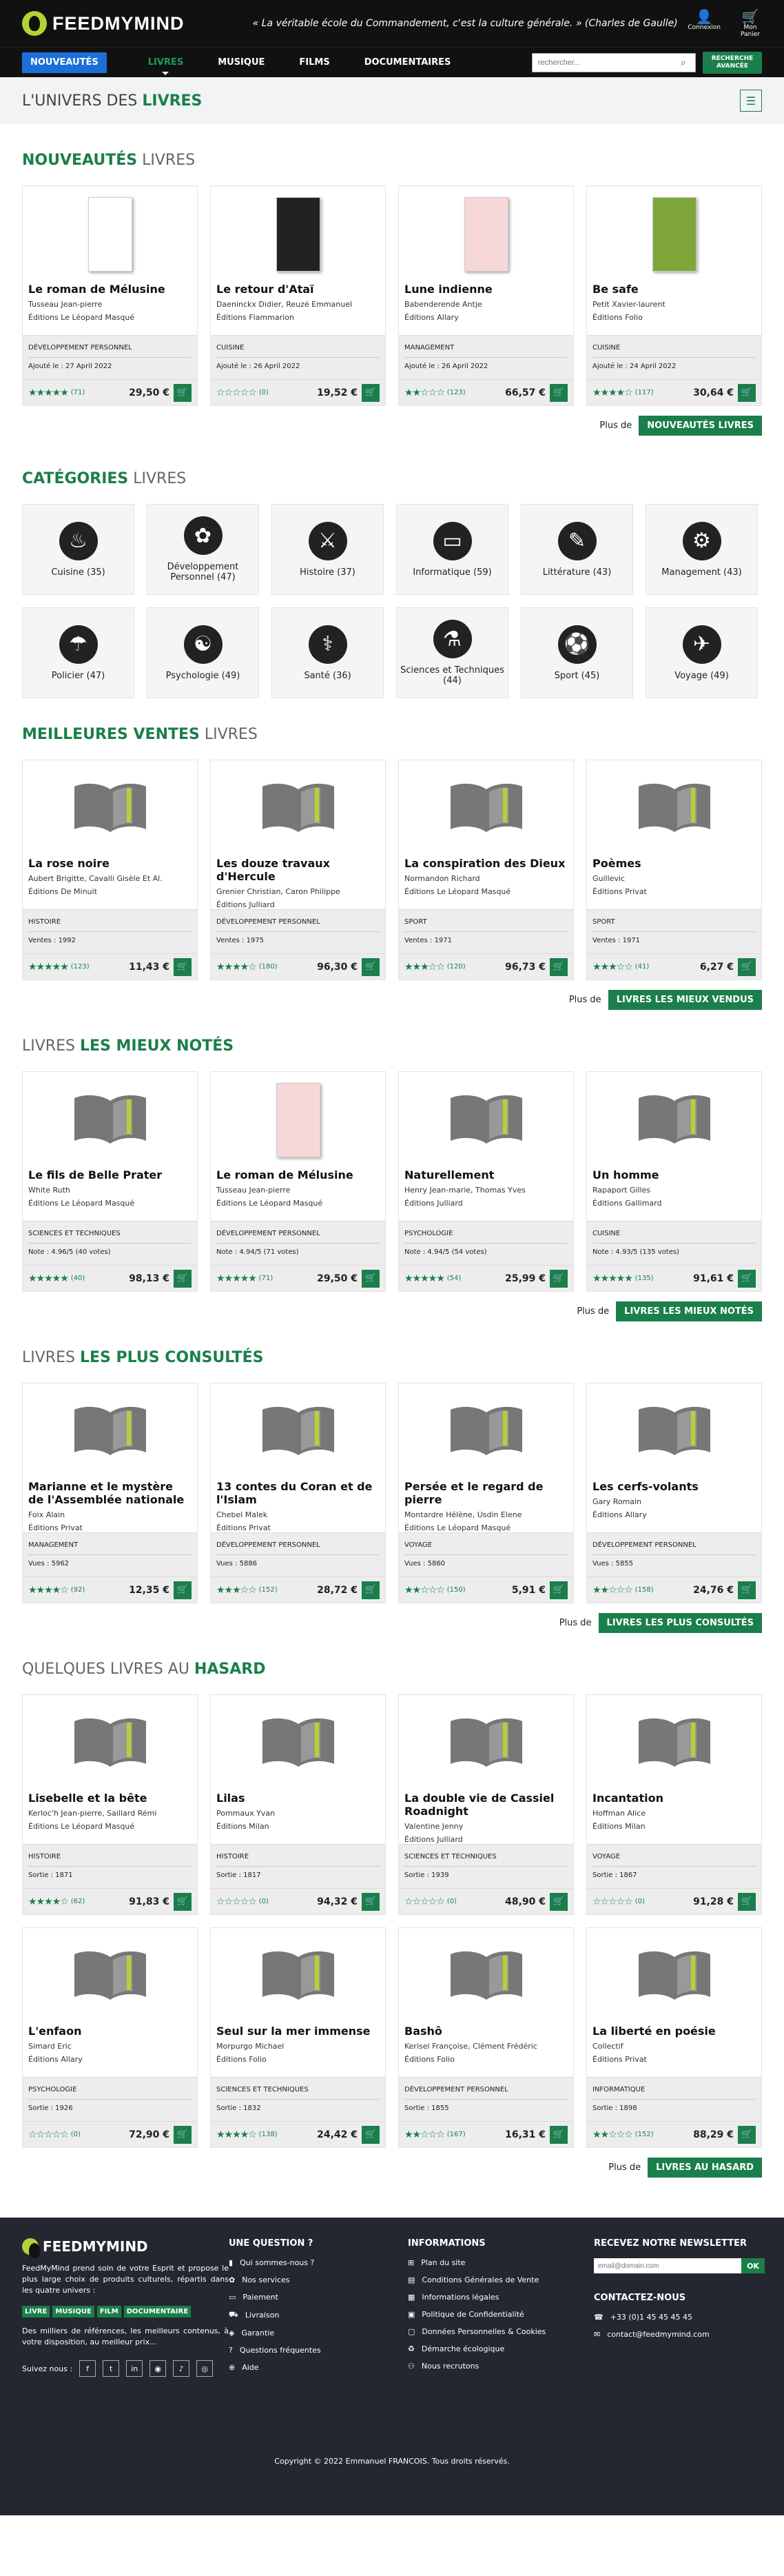  Describe the element at coordinates (667, 2265) in the screenshot. I see `newsletter-email-input` at that location.